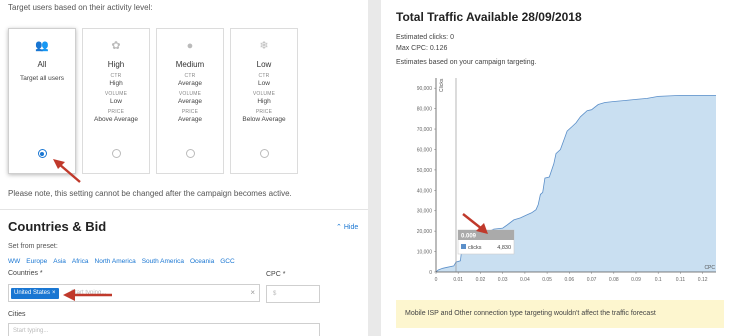 The image size is (730, 336). I want to click on preset-link-north-america: North America, so click(115, 261).